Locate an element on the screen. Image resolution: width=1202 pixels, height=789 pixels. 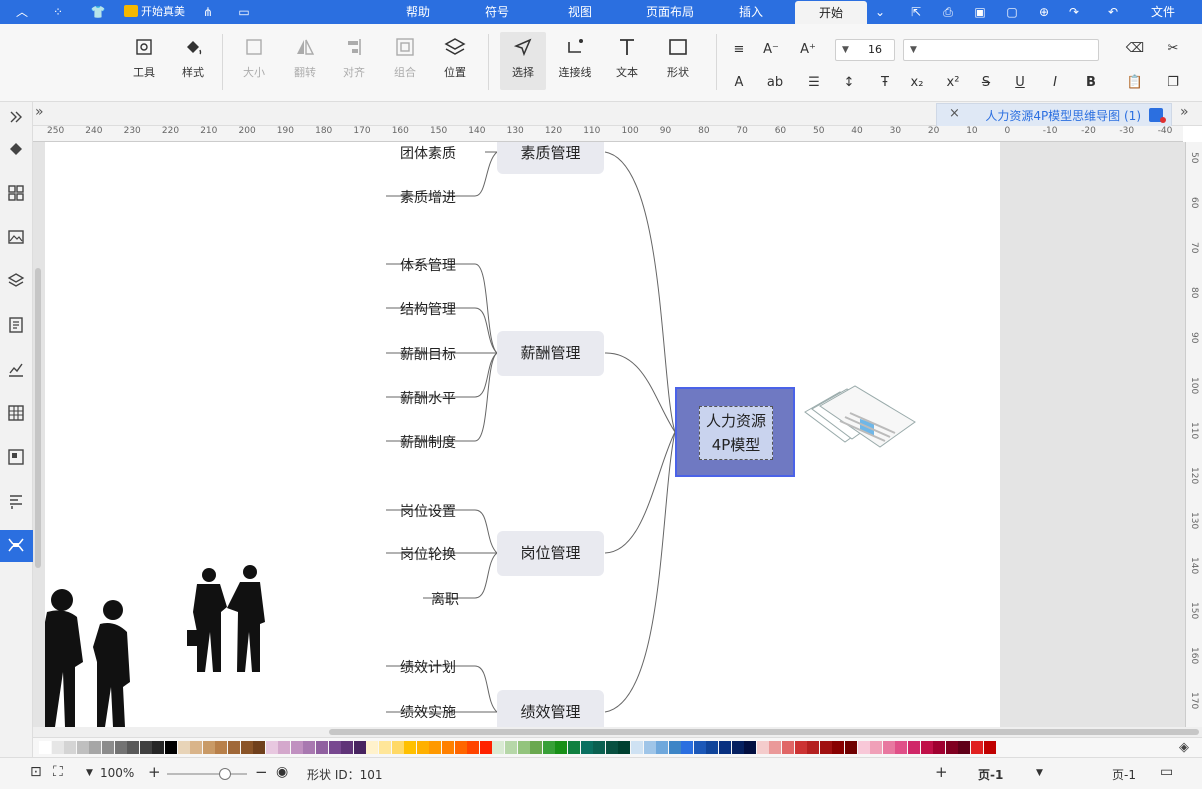
horizontal-scrollbar is located at coordinates (617, 732).